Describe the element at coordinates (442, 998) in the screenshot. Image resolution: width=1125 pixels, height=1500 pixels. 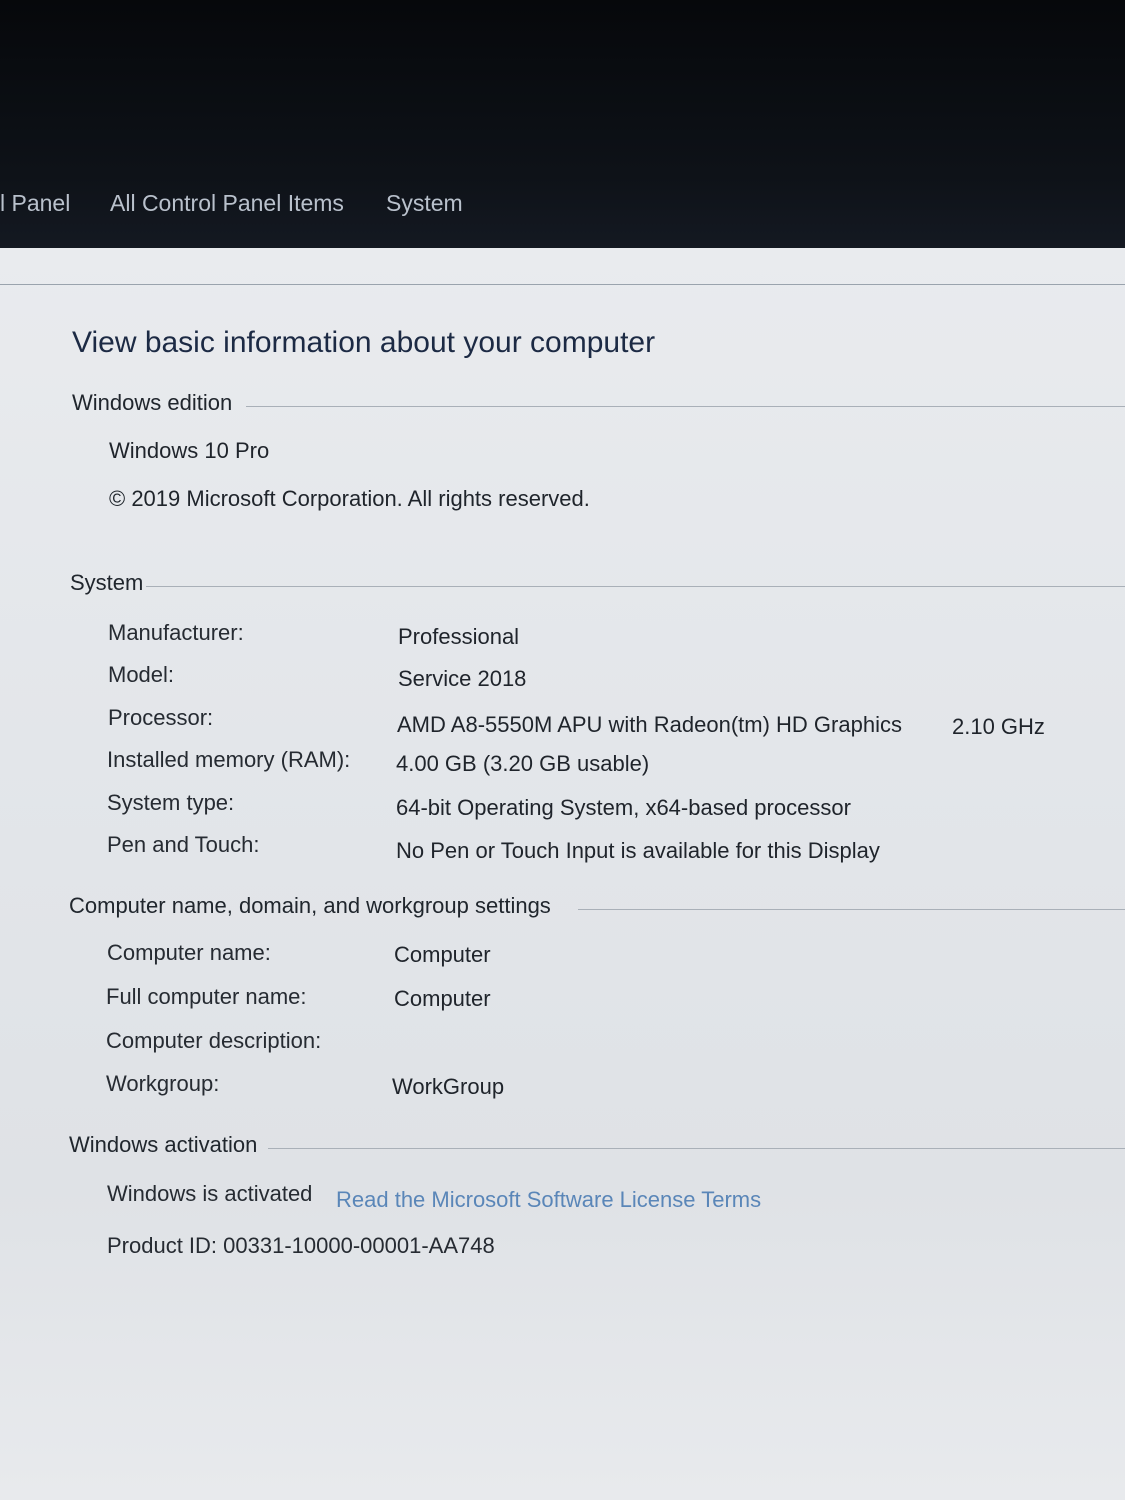
I see `full-computer-name-value: Computer` at that location.